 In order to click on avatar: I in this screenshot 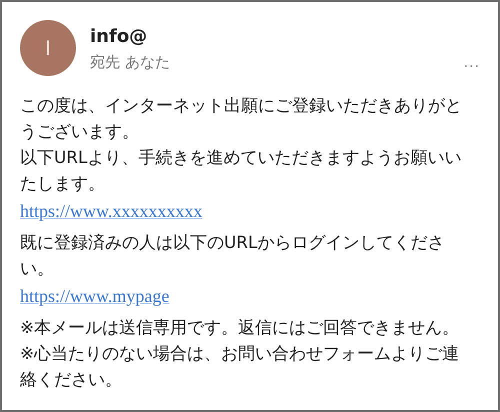, I will do `click(48, 48)`.